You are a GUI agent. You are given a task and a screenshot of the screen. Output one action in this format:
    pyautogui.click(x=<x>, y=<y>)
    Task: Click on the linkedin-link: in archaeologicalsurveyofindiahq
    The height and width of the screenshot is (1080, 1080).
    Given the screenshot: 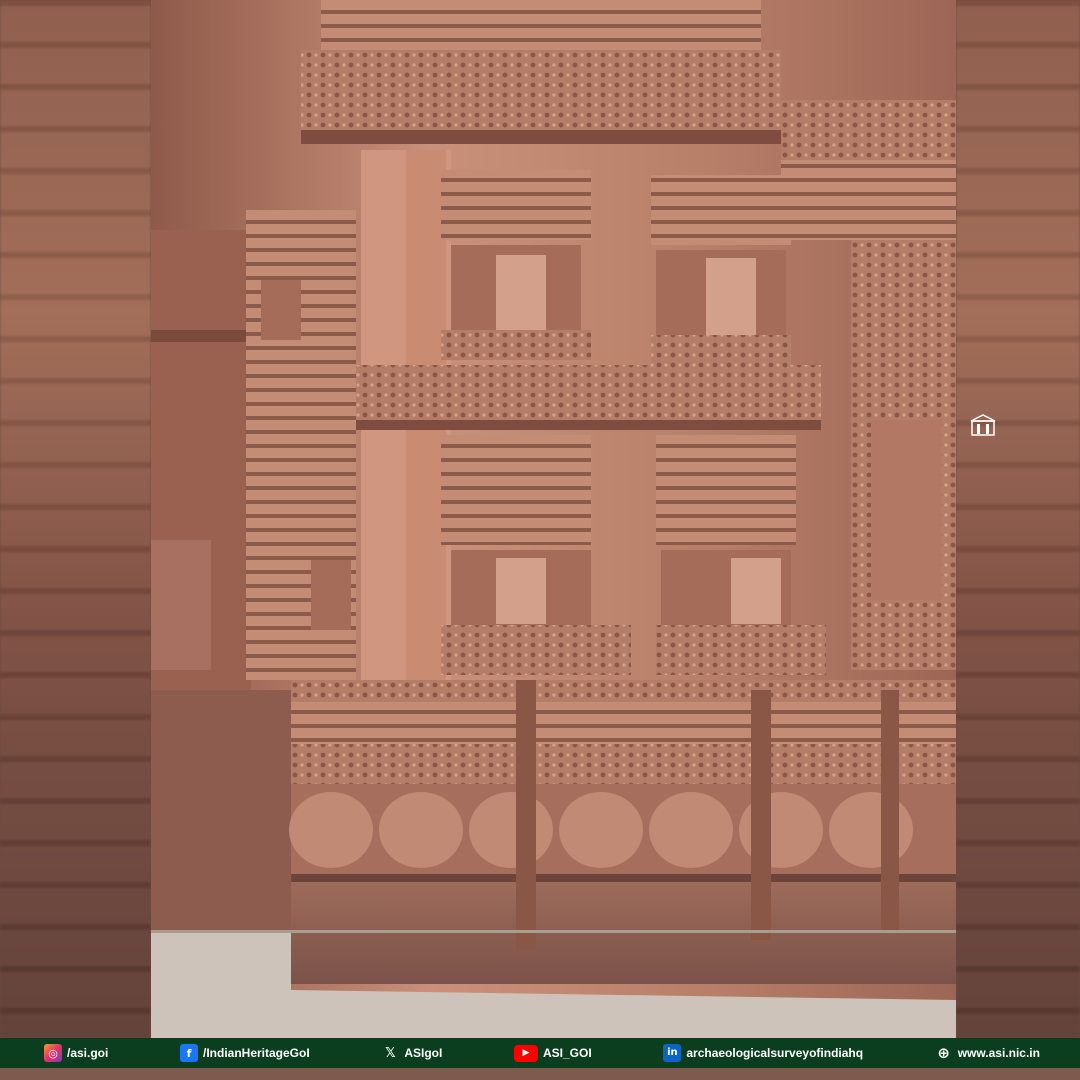 What is the action you would take?
    pyautogui.click(x=763, y=1053)
    